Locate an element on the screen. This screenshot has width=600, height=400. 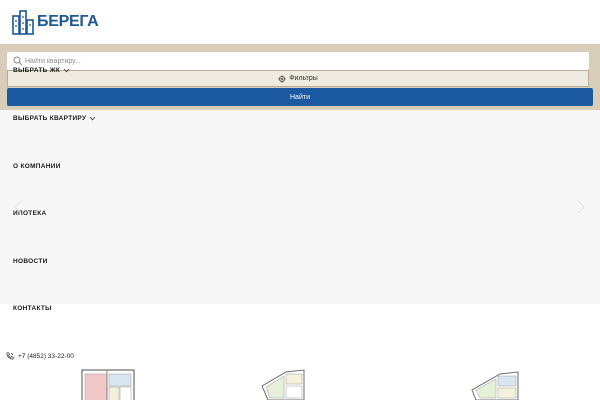
nav-item-about: О КОМПАНИИ is located at coordinates (37, 166).